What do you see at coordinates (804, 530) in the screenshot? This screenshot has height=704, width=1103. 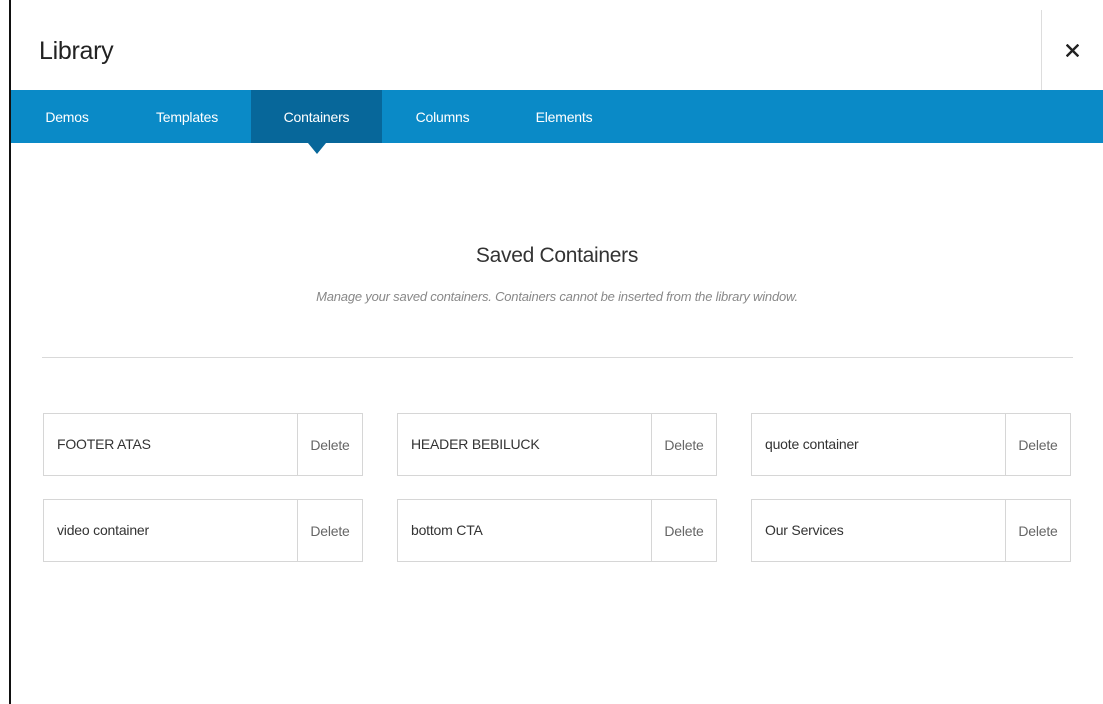 I see `container-name: Our Services` at bounding box center [804, 530].